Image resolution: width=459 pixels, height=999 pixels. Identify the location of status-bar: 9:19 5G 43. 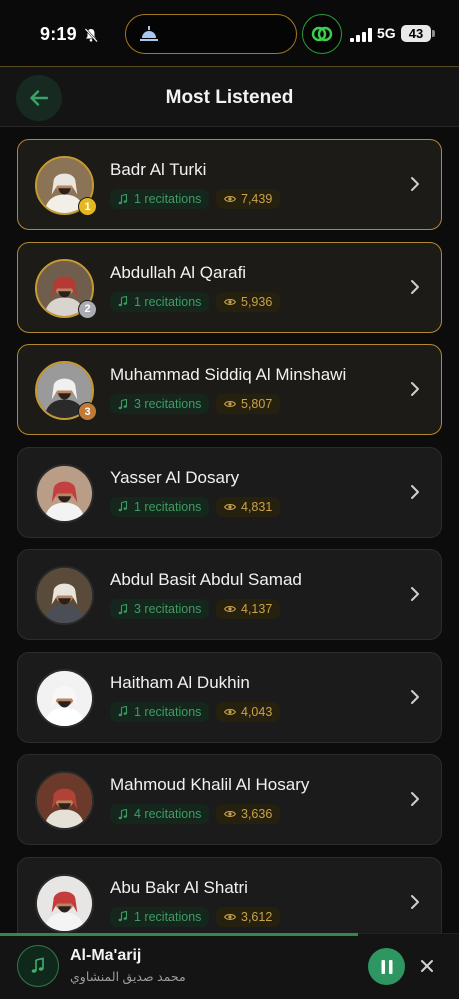
(229, 33).